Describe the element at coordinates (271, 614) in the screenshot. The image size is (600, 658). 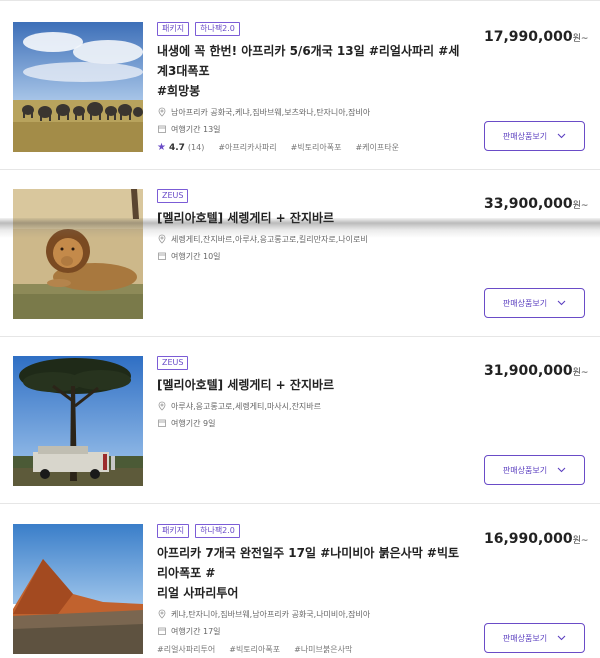
I see `cities-text: 케냐,탄자니아,짐바브웨,남아프리카 공화국,나미비아,잠비아` at that location.